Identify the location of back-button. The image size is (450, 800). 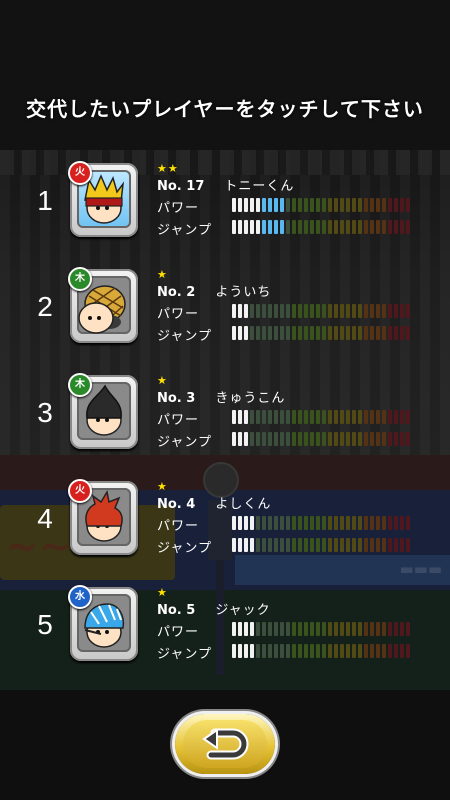
(225, 744).